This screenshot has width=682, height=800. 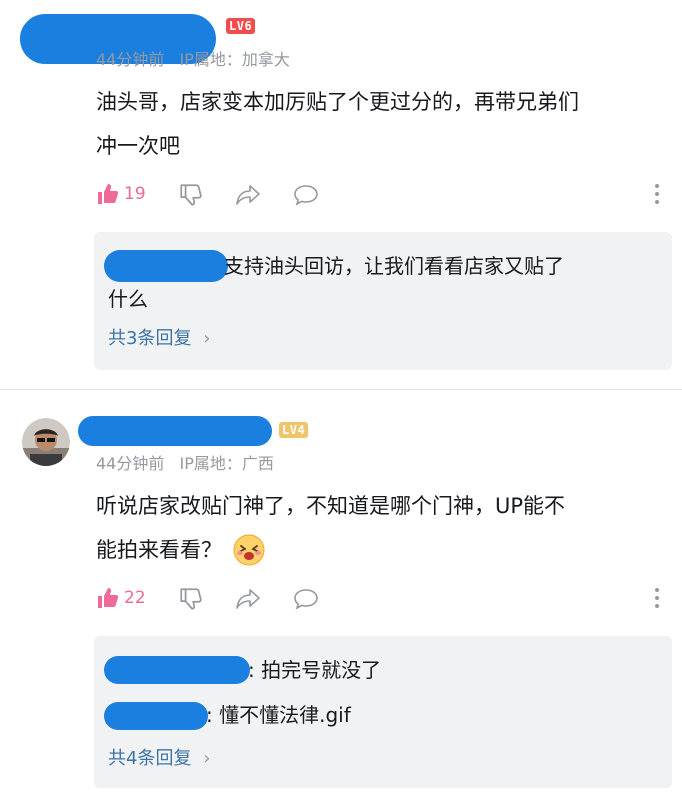 I want to click on comment-meta: 44分钟前 IP属地：加拿大, so click(x=198, y=58).